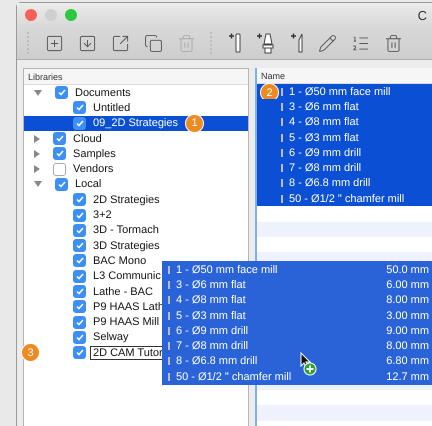 Image resolution: width=432 pixels, height=426 pixels. Describe the element at coordinates (88, 184) in the screenshot. I see `tree-item: Local` at that location.